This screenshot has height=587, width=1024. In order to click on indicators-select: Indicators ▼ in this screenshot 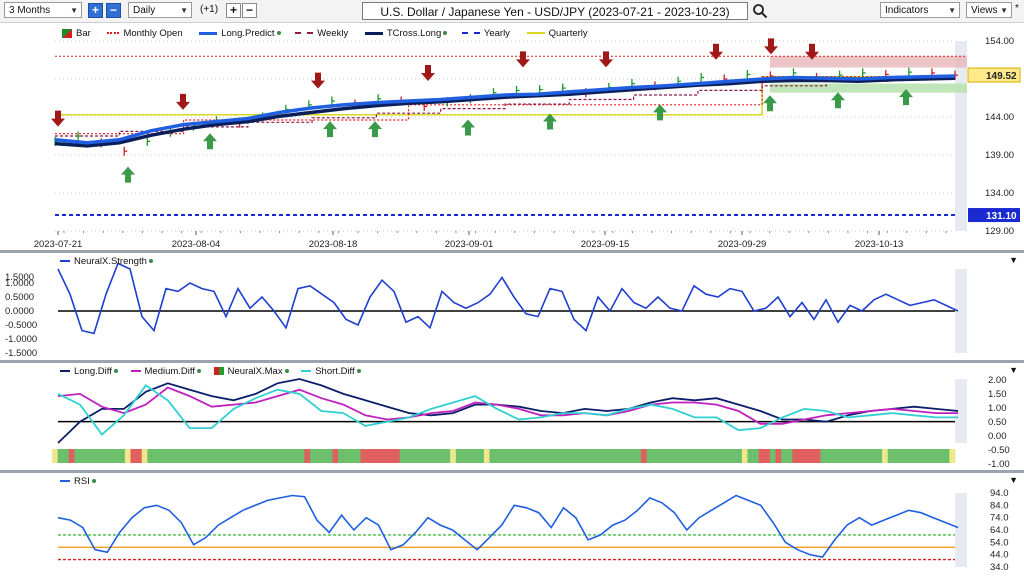, I will do `click(920, 10)`.